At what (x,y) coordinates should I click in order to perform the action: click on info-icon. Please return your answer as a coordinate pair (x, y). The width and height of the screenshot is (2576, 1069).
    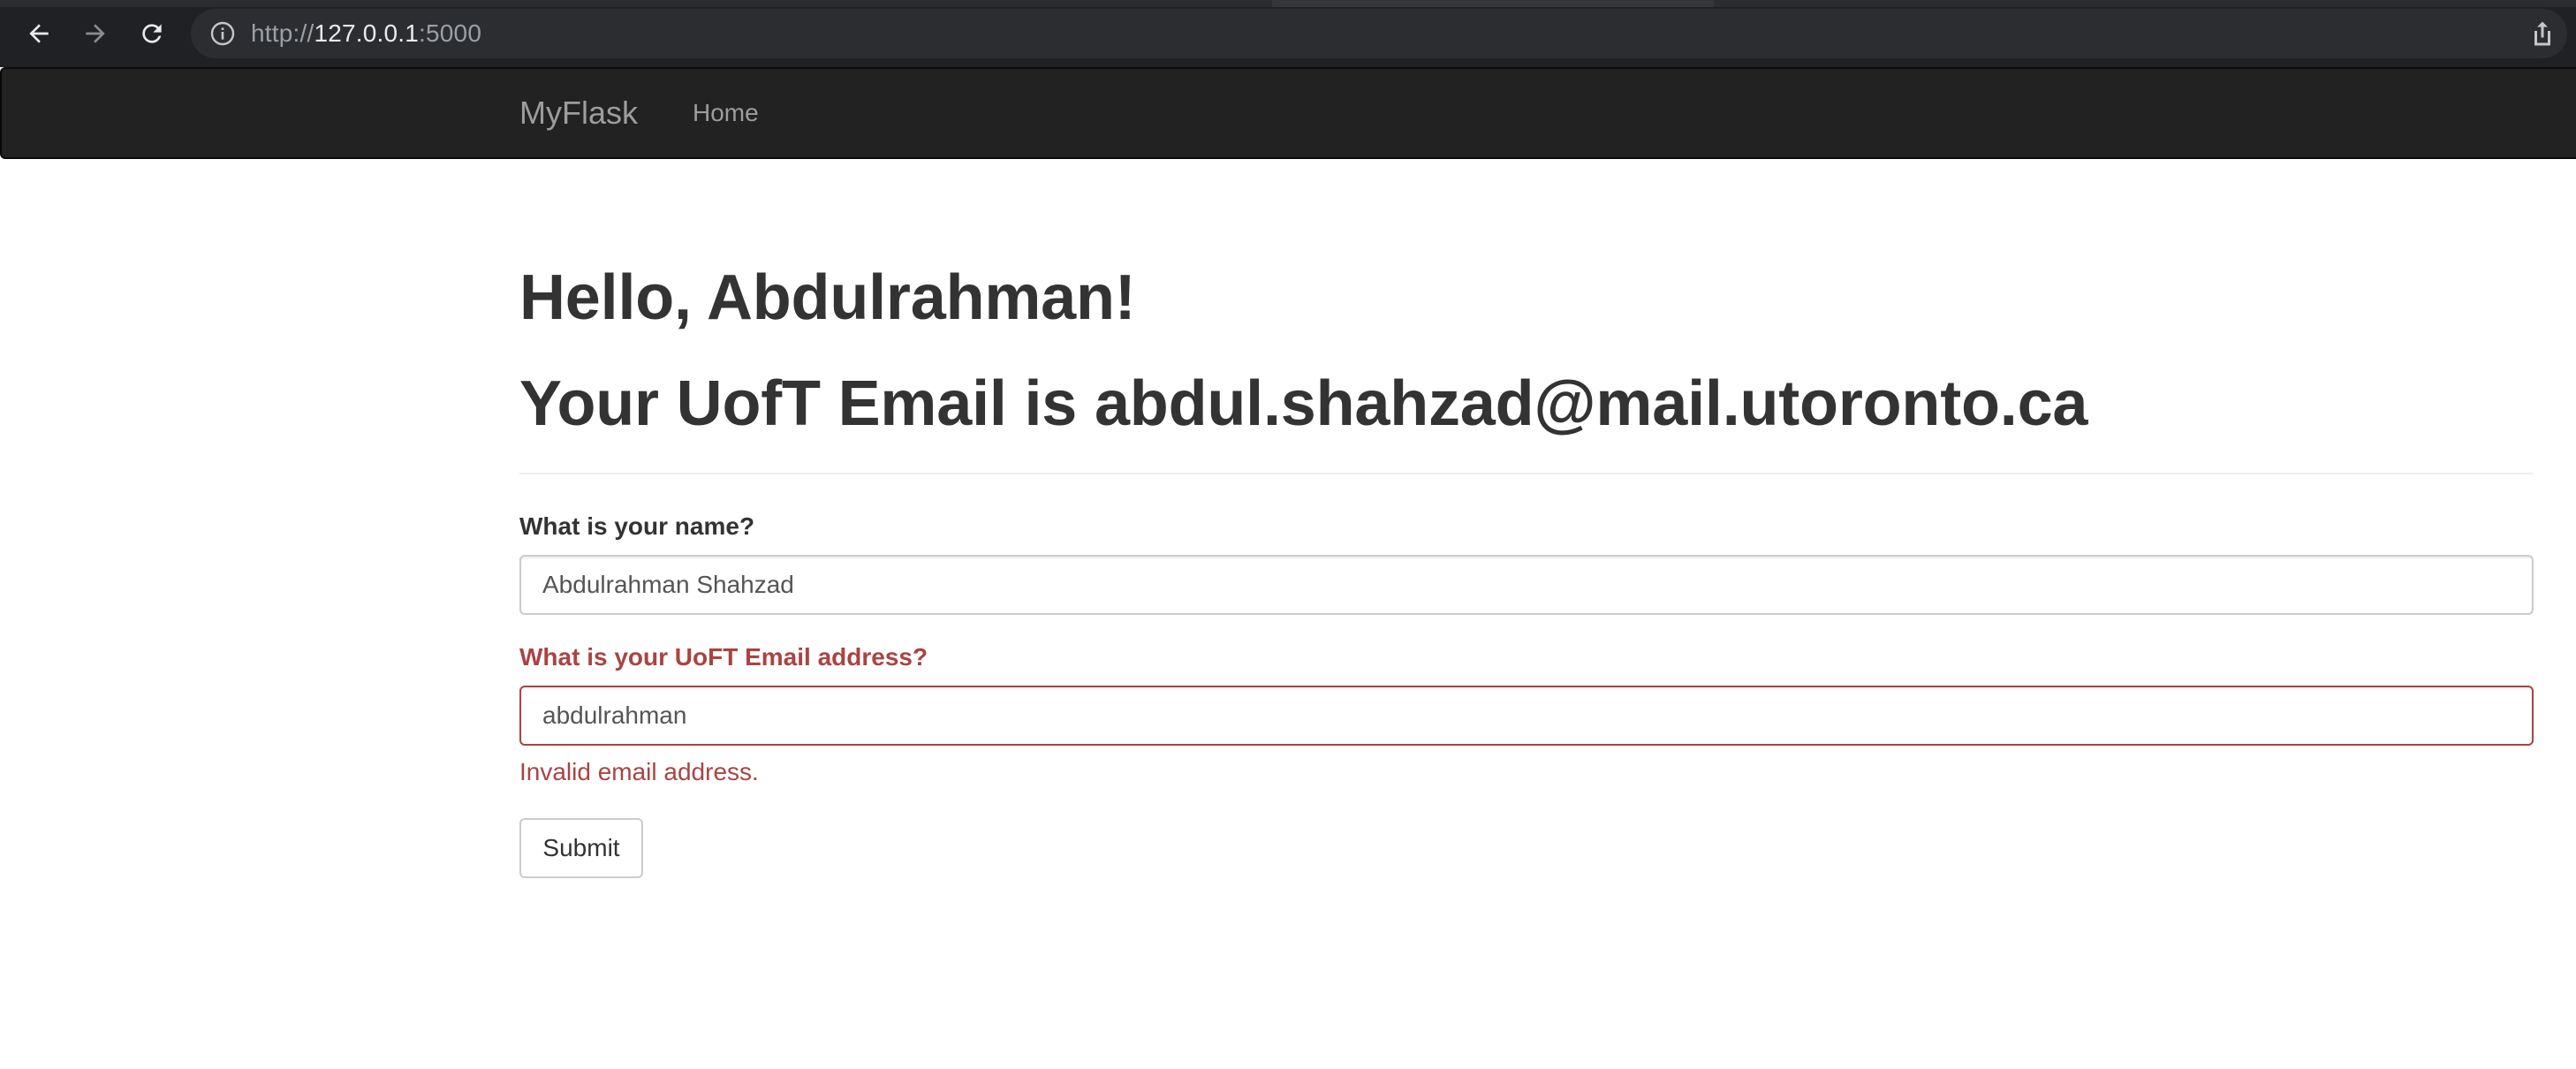
    Looking at the image, I should click on (223, 33).